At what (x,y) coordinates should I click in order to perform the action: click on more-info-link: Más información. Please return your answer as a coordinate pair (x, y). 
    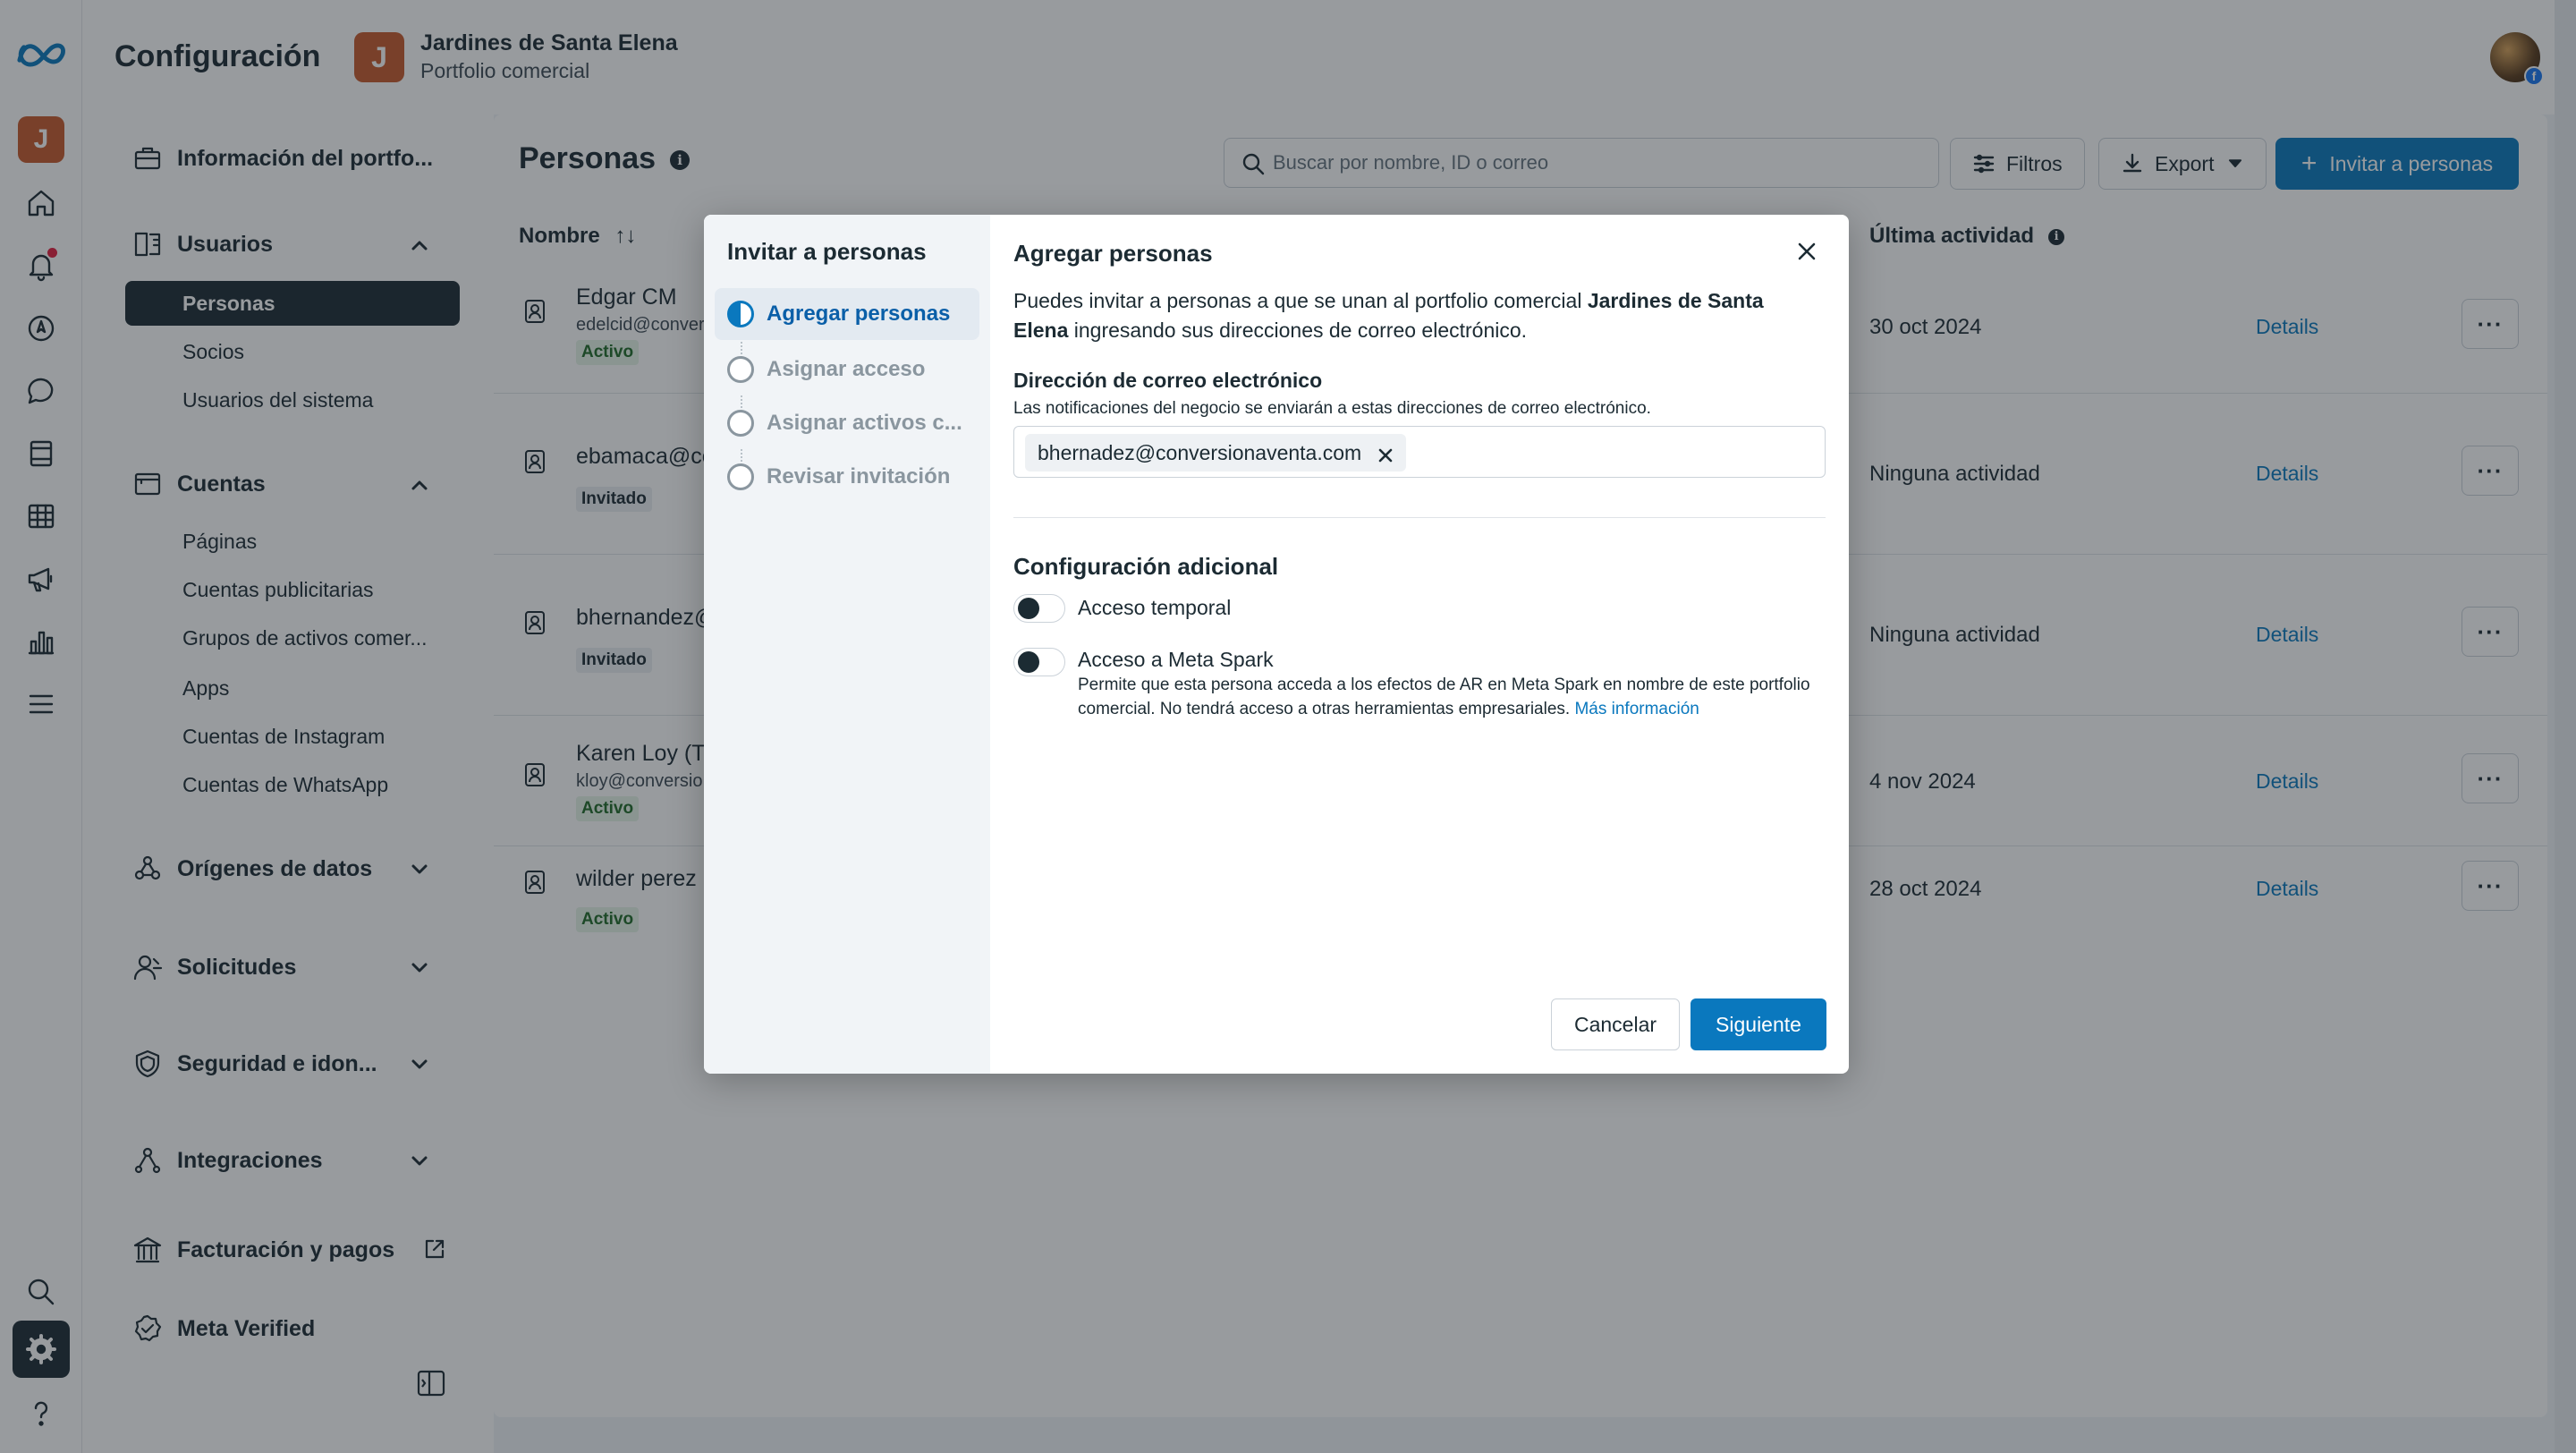
    Looking at the image, I should click on (1636, 709).